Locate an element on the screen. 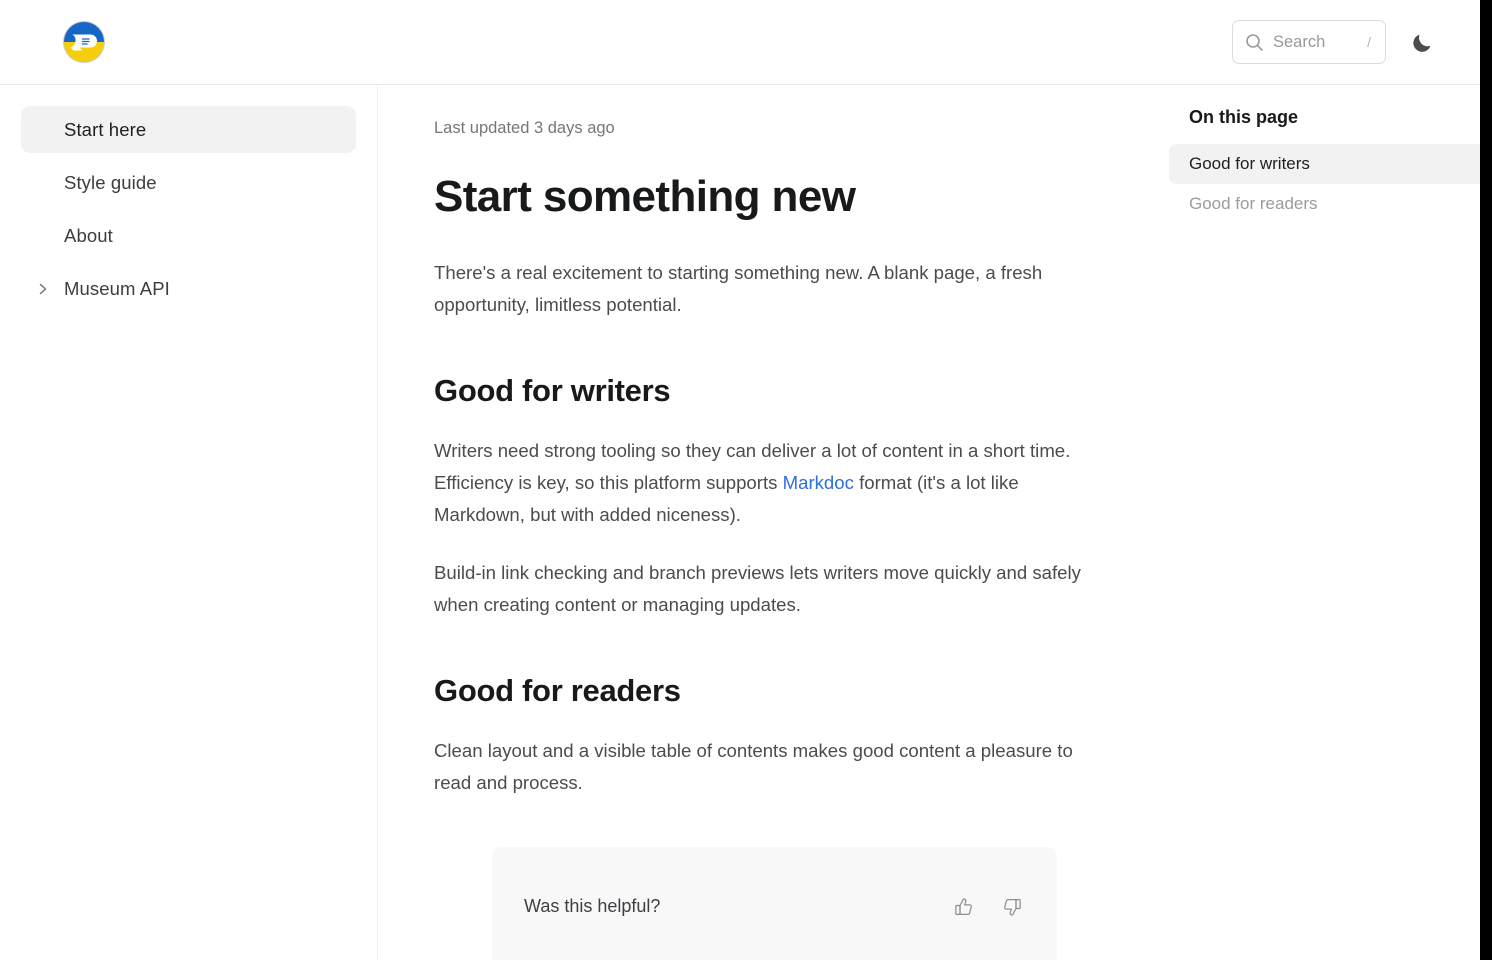 This screenshot has height=960, width=1492. markdoc-link: Markdoc is located at coordinates (818, 482).